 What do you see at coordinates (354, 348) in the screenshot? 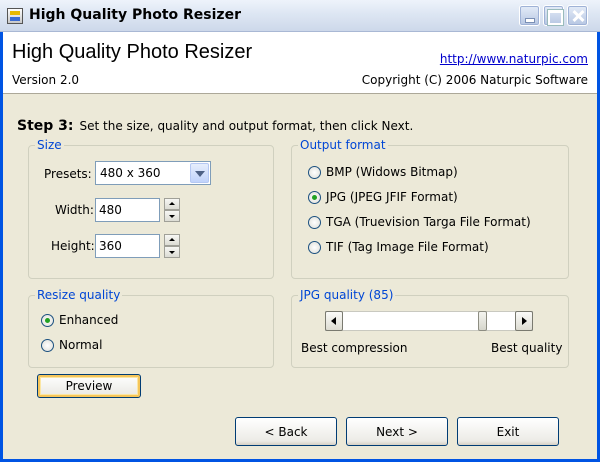
I see `best-compression-label: Best compression` at bounding box center [354, 348].